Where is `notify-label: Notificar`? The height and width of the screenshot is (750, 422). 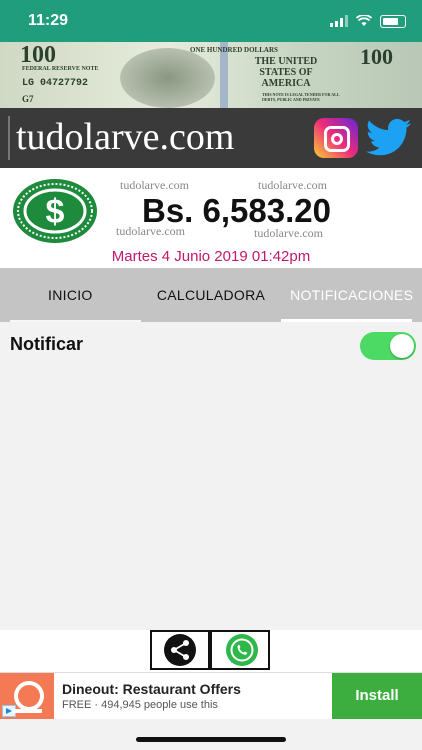
notify-label: Notificar is located at coordinates (47, 344).